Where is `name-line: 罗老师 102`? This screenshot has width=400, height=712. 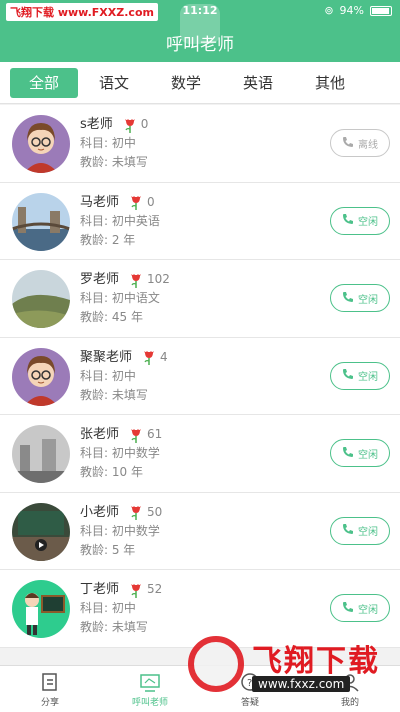 name-line: 罗老师 102 is located at coordinates (125, 279).